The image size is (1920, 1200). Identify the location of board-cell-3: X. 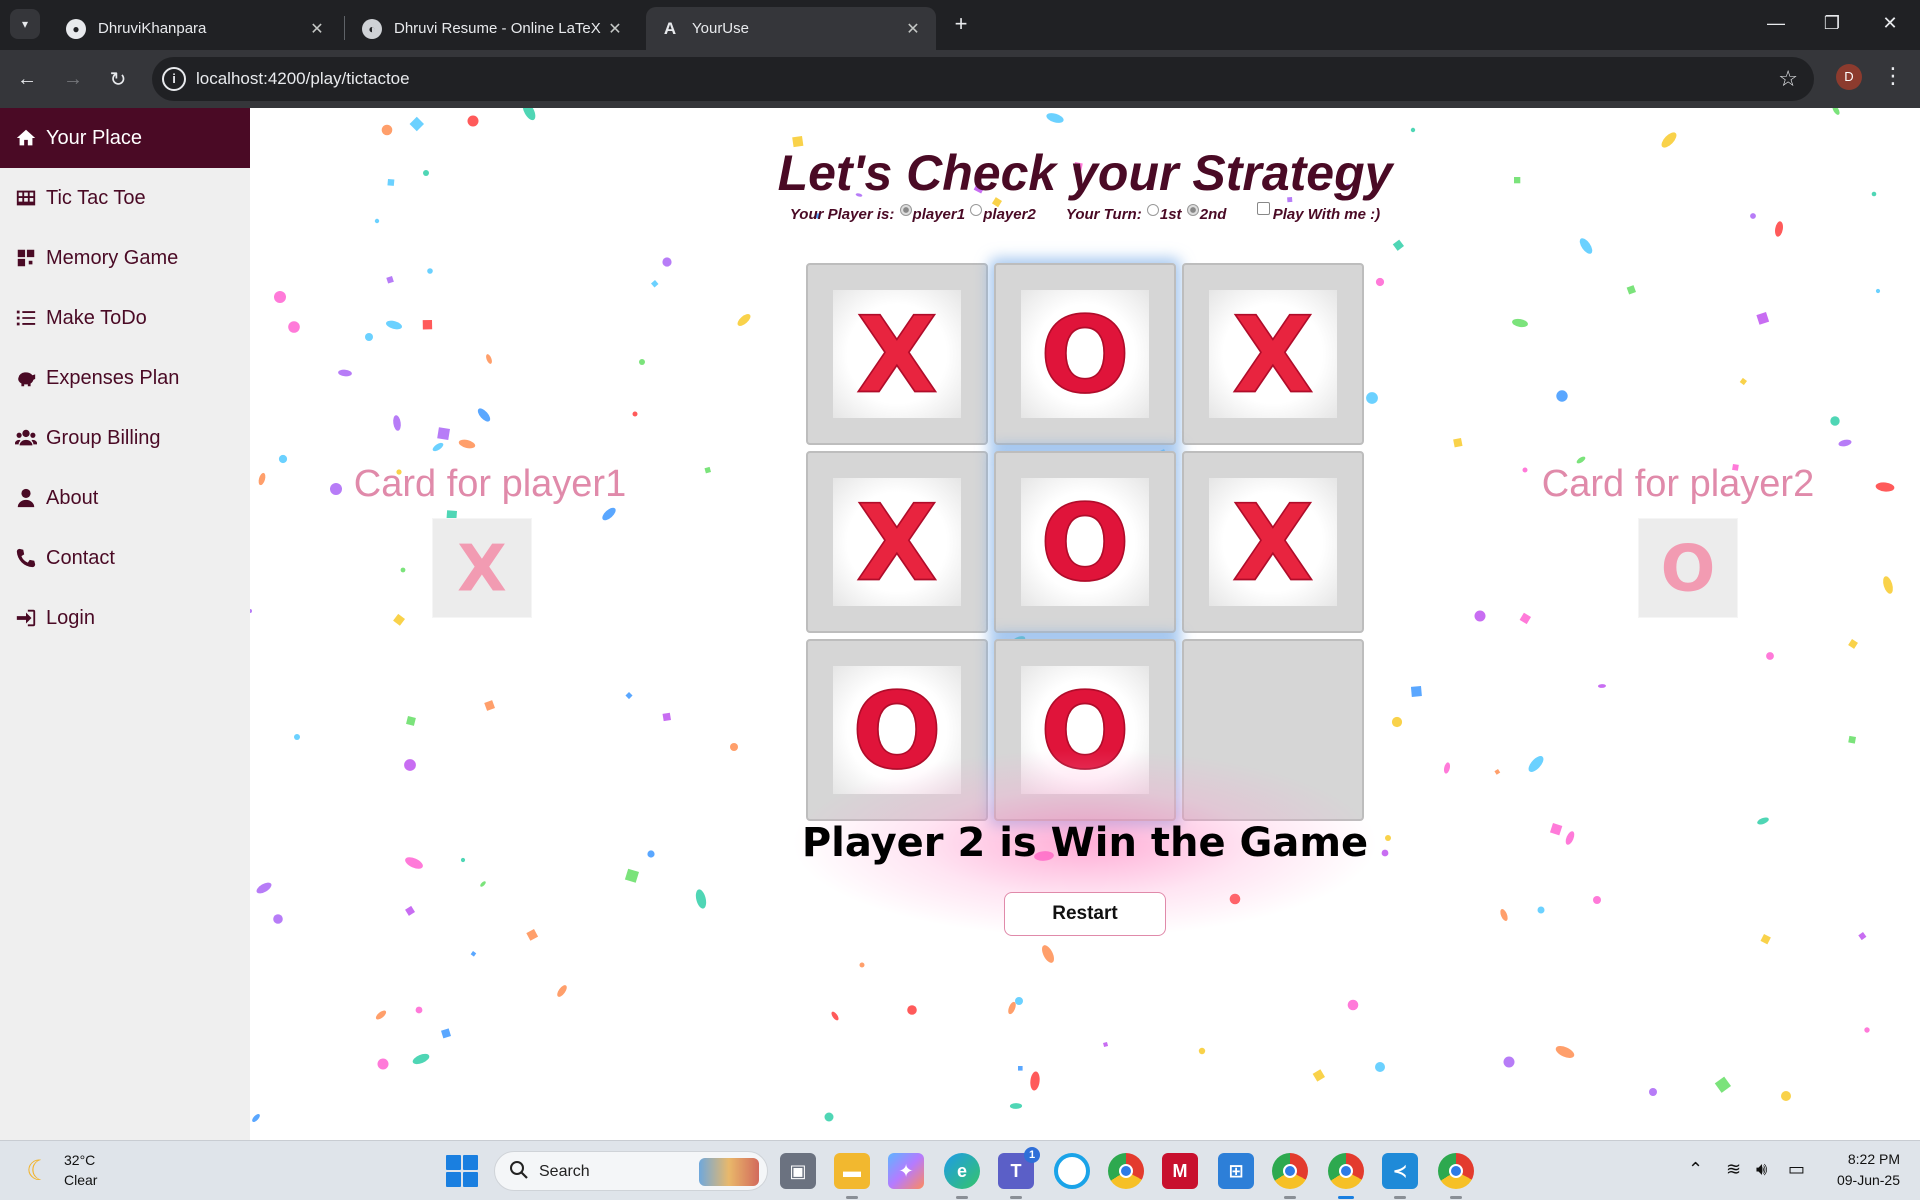
(1273, 354).